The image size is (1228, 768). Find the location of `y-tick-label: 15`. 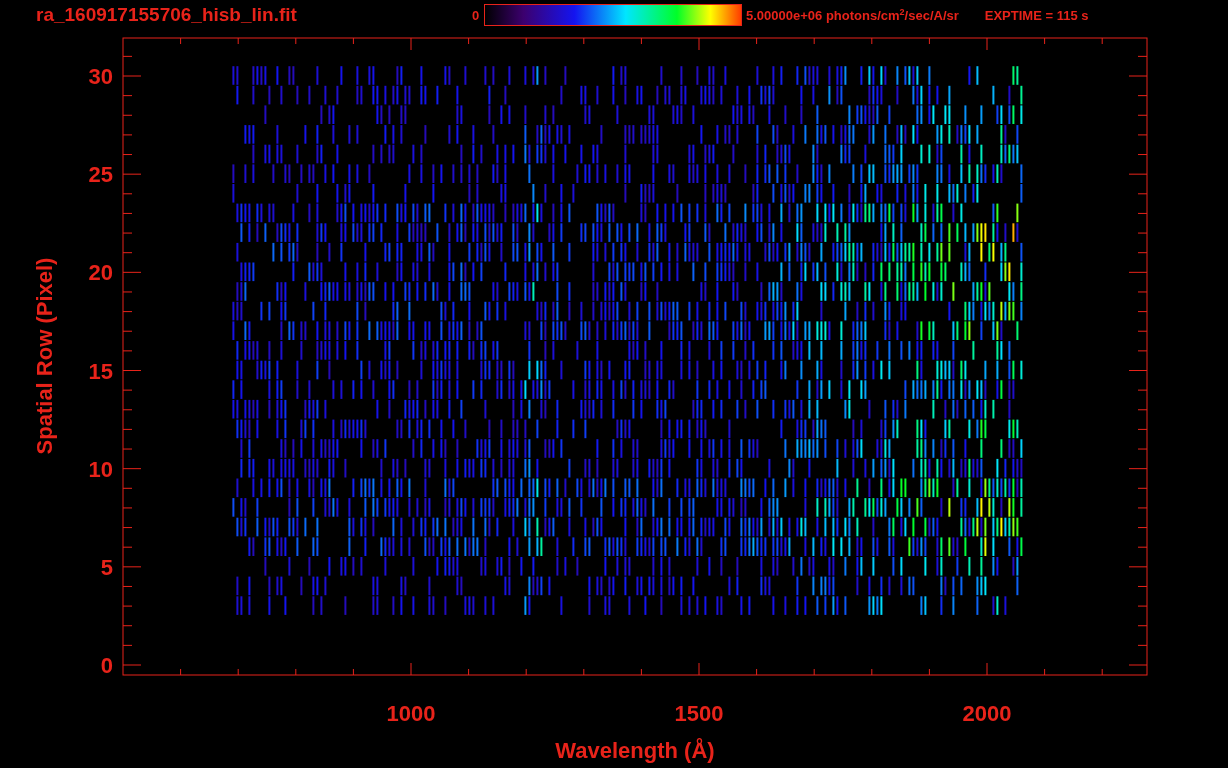

y-tick-label: 15 is located at coordinates (100, 371).